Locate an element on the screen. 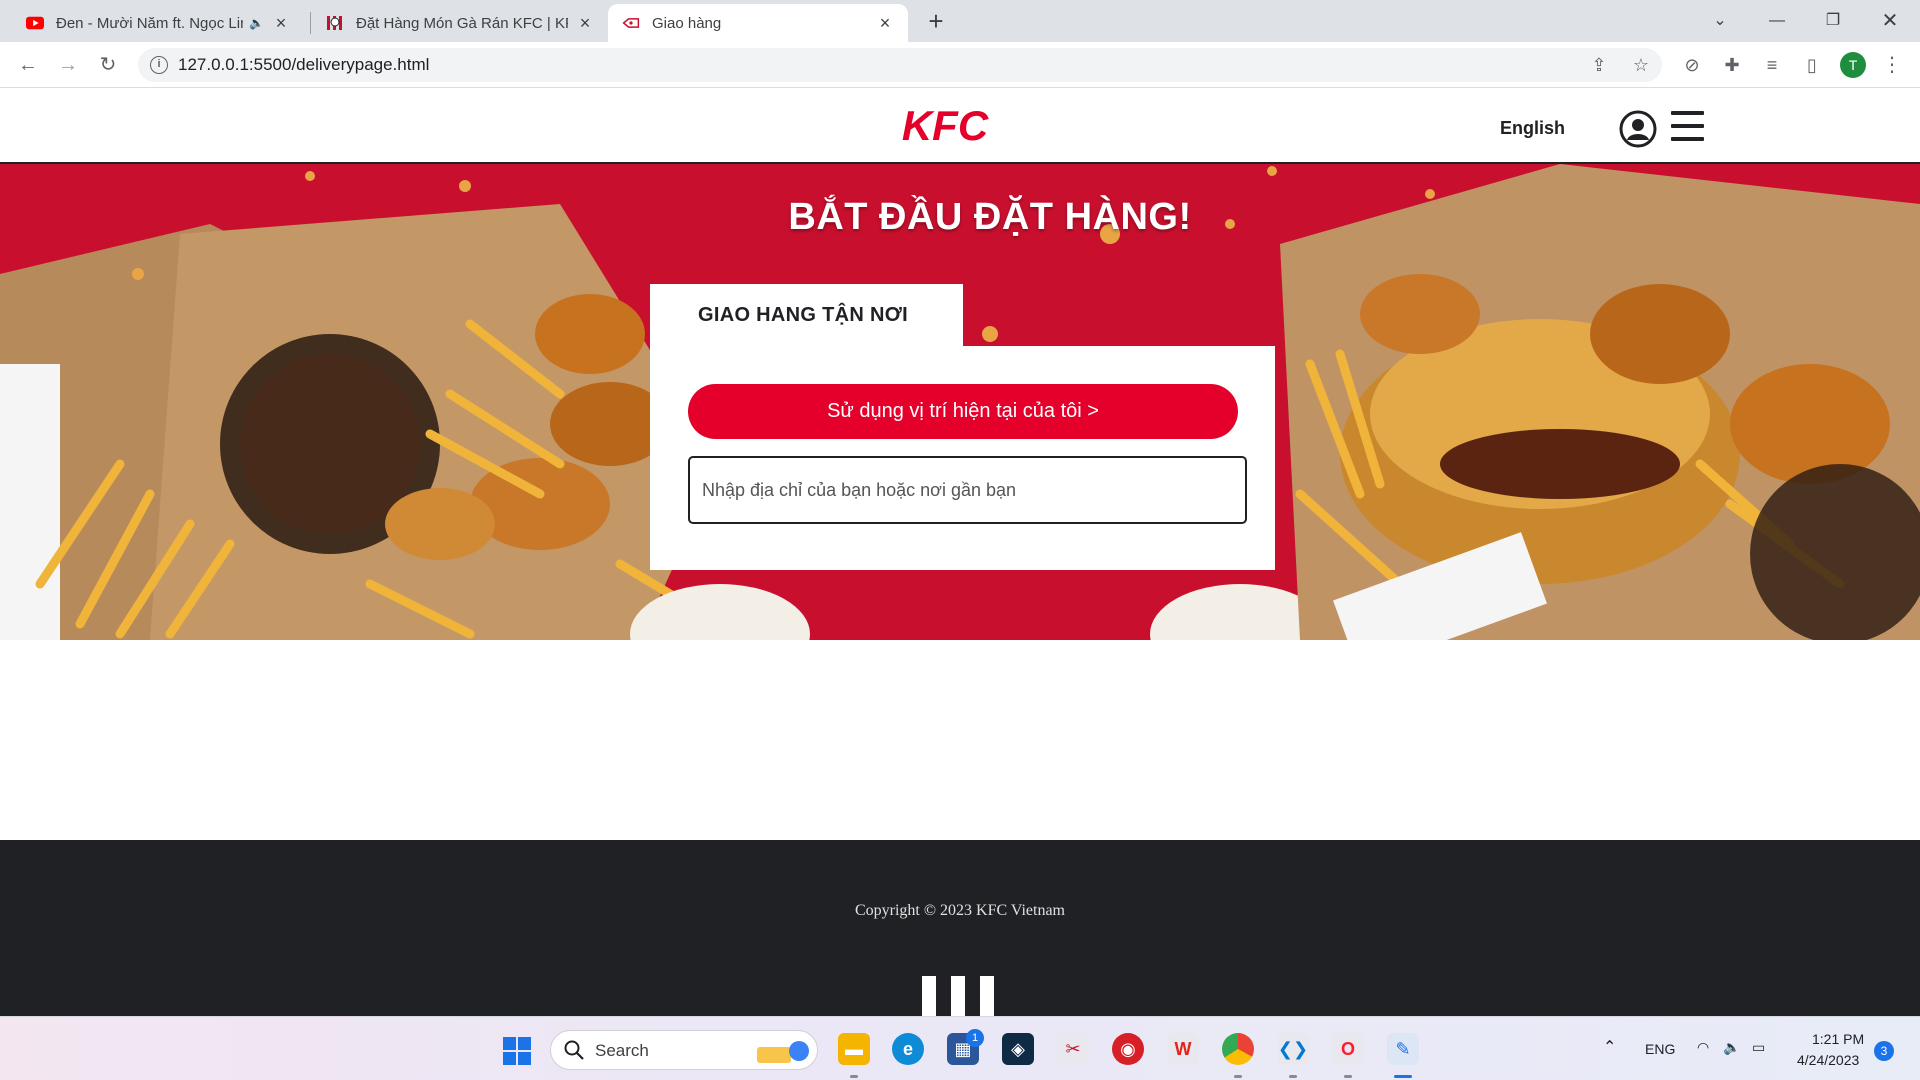 The image size is (1920, 1080). speaker-icon: 🔈 is located at coordinates (256, 23).